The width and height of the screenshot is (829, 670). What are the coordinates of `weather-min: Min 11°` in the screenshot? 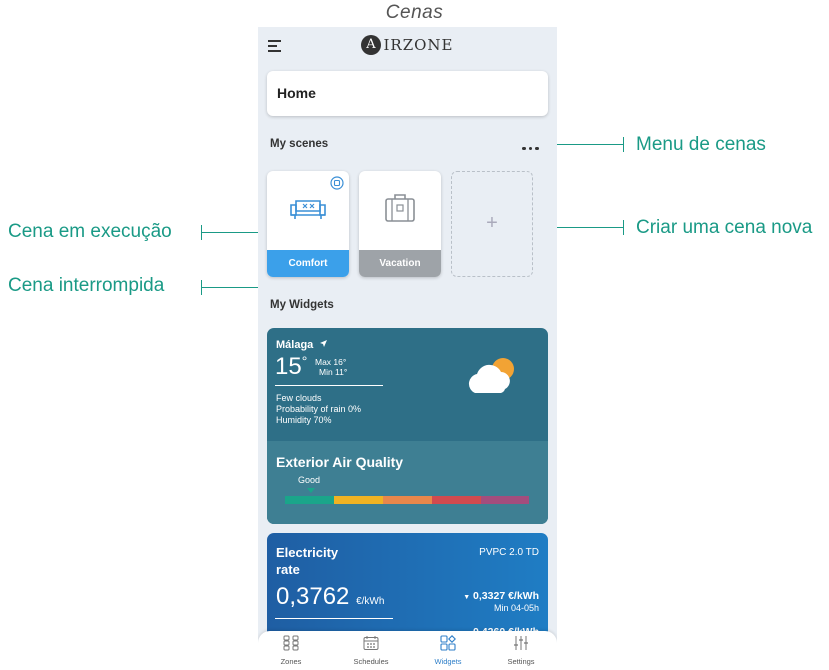 It's located at (333, 372).